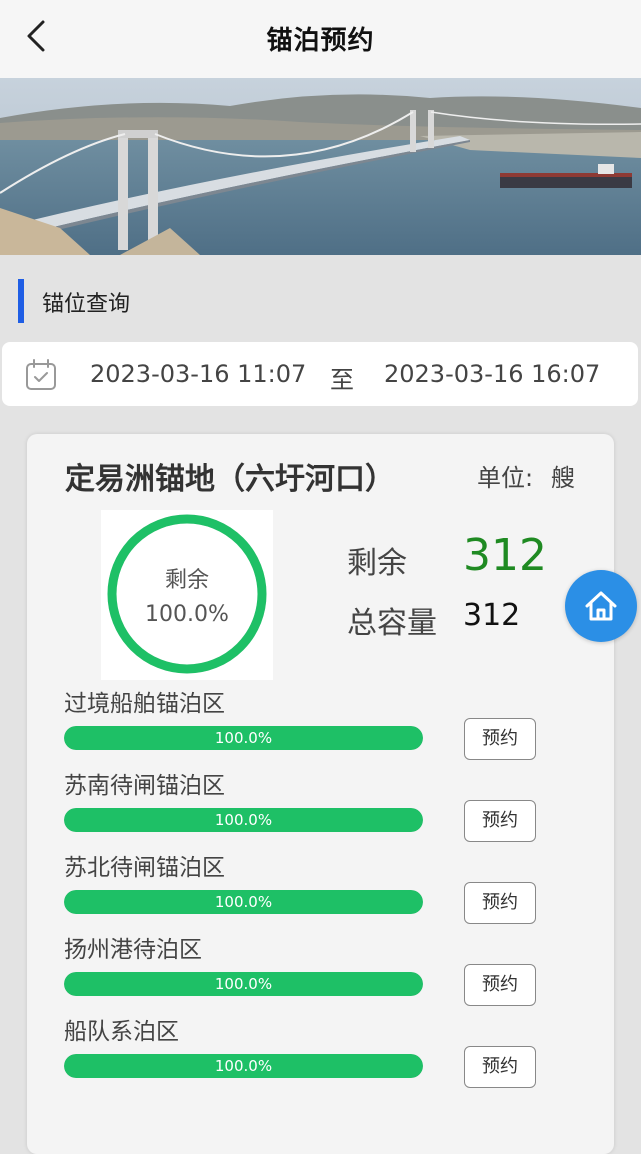 The width and height of the screenshot is (641, 1154). Describe the element at coordinates (41, 374) in the screenshot. I see `calendar-icon` at that location.